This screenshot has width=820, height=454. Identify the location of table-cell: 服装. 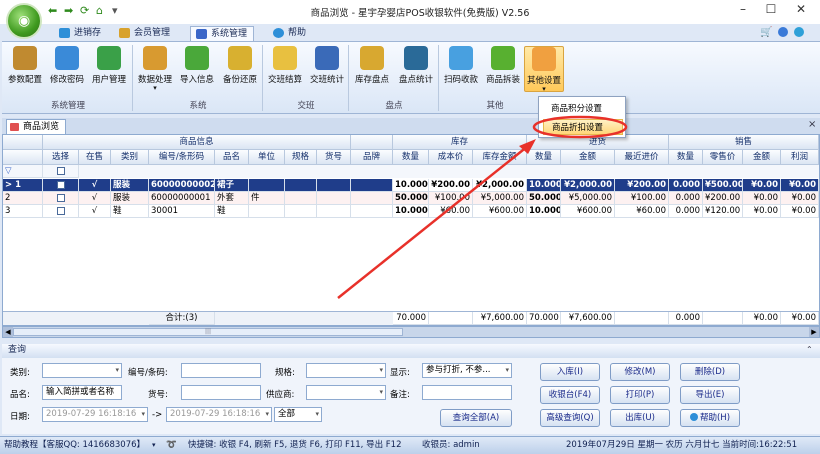
(130, 198).